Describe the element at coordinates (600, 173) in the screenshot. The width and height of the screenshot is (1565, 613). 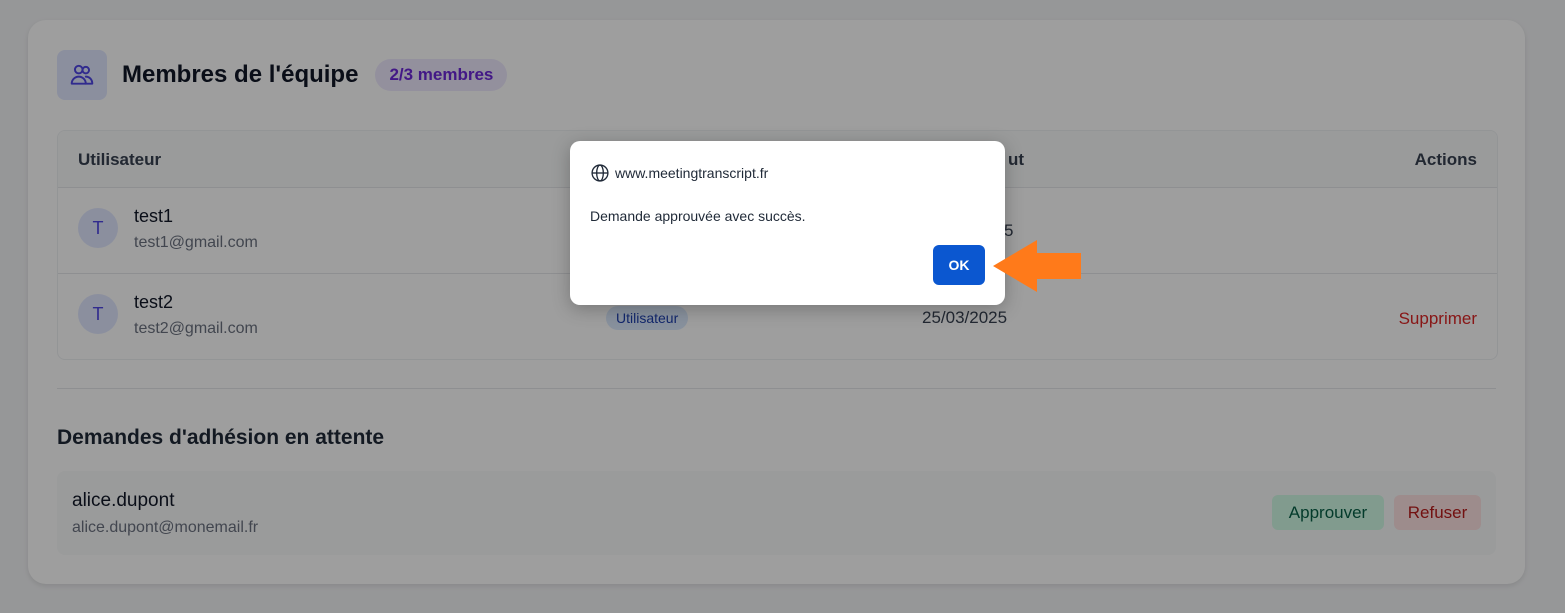
I see `globe-icon` at that location.